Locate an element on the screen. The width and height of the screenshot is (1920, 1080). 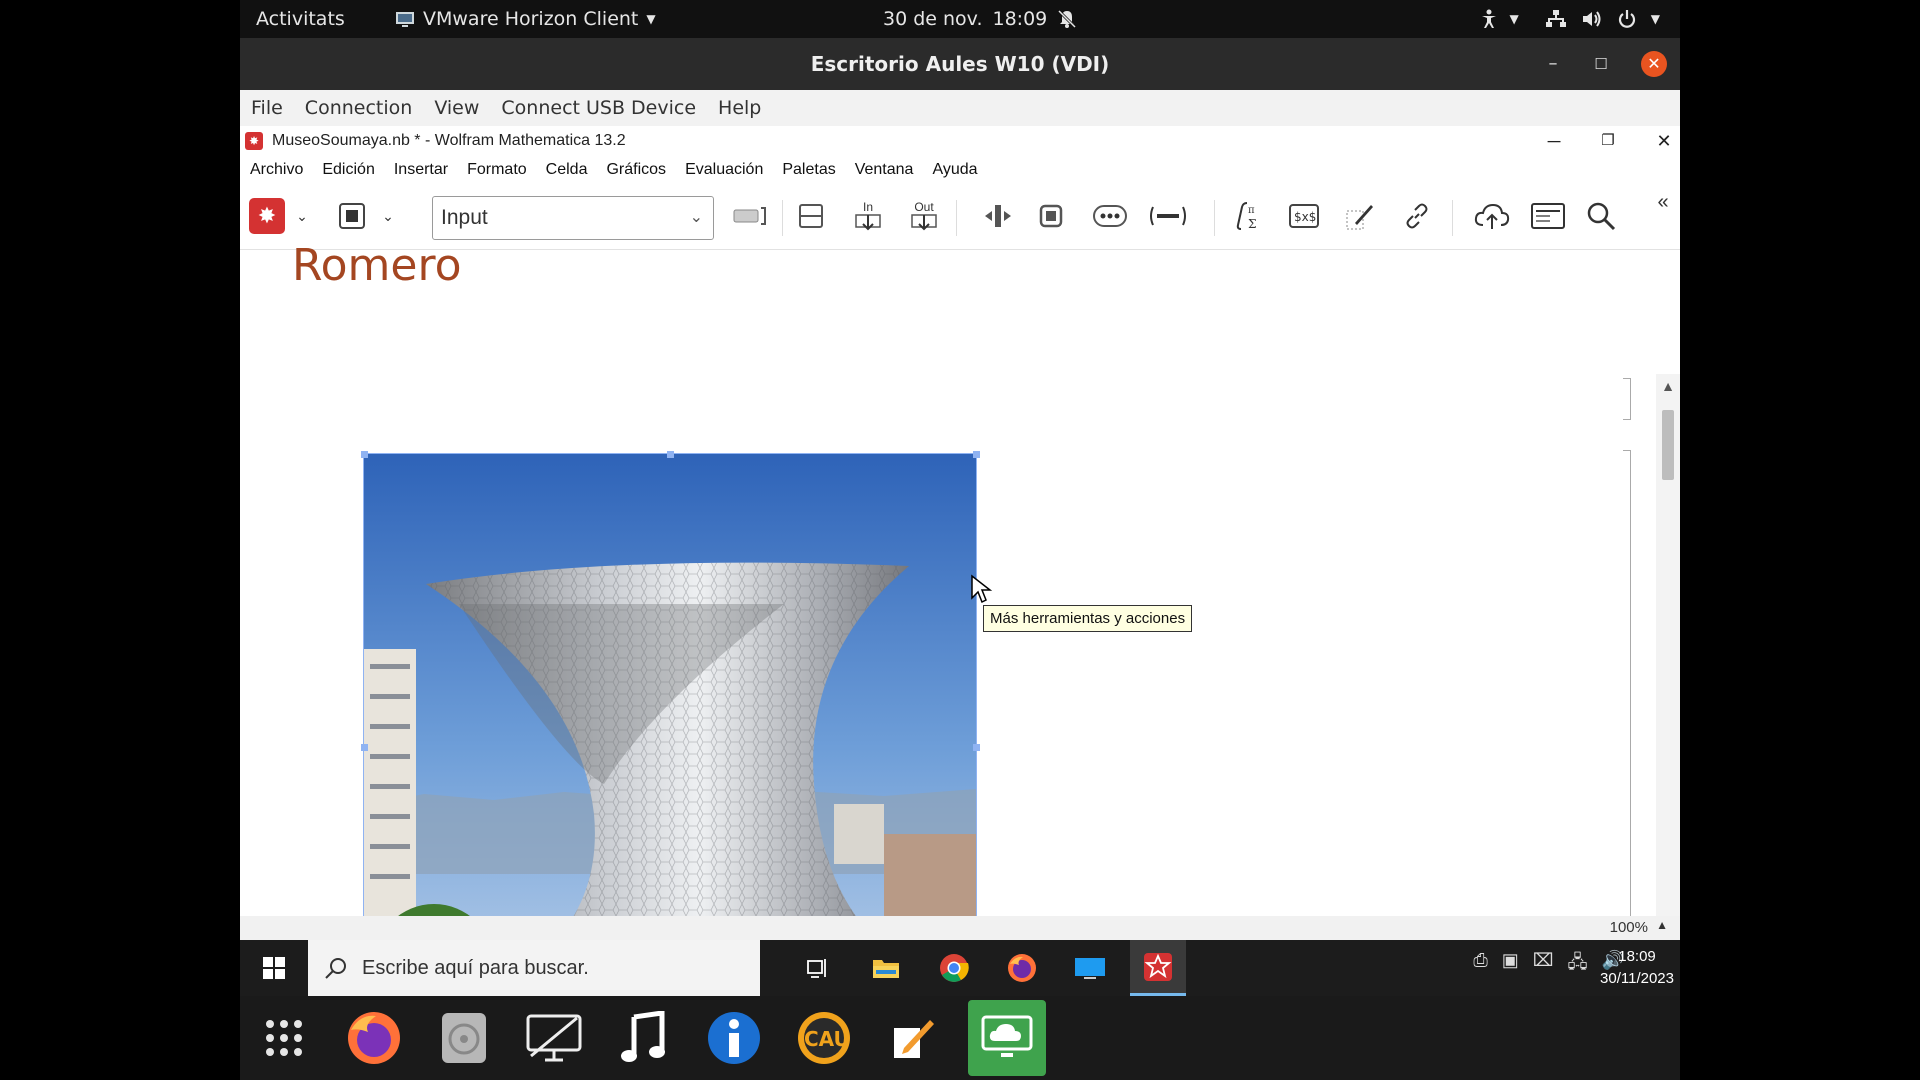
taskbar-chrome is located at coordinates (954, 968).